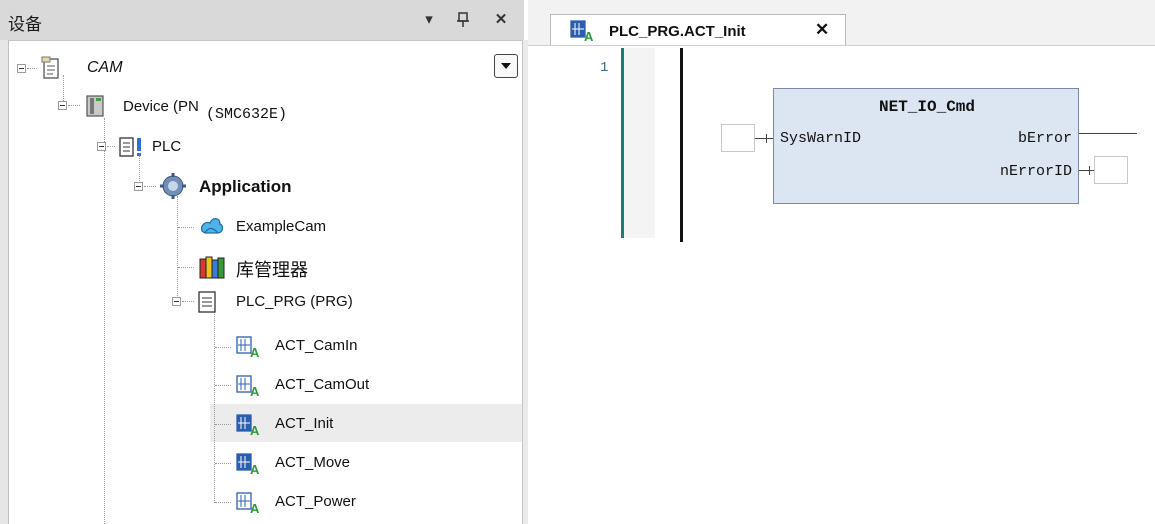 This screenshot has height=524, width=1155. What do you see at coordinates (604, 68) in the screenshot?
I see `line-number: 1` at bounding box center [604, 68].